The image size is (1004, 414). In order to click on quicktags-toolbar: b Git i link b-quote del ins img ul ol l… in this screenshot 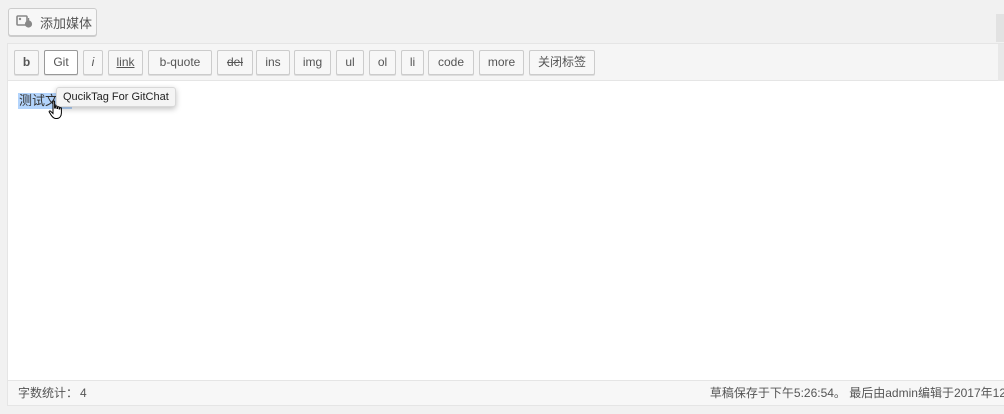, I will do `click(506, 62)`.